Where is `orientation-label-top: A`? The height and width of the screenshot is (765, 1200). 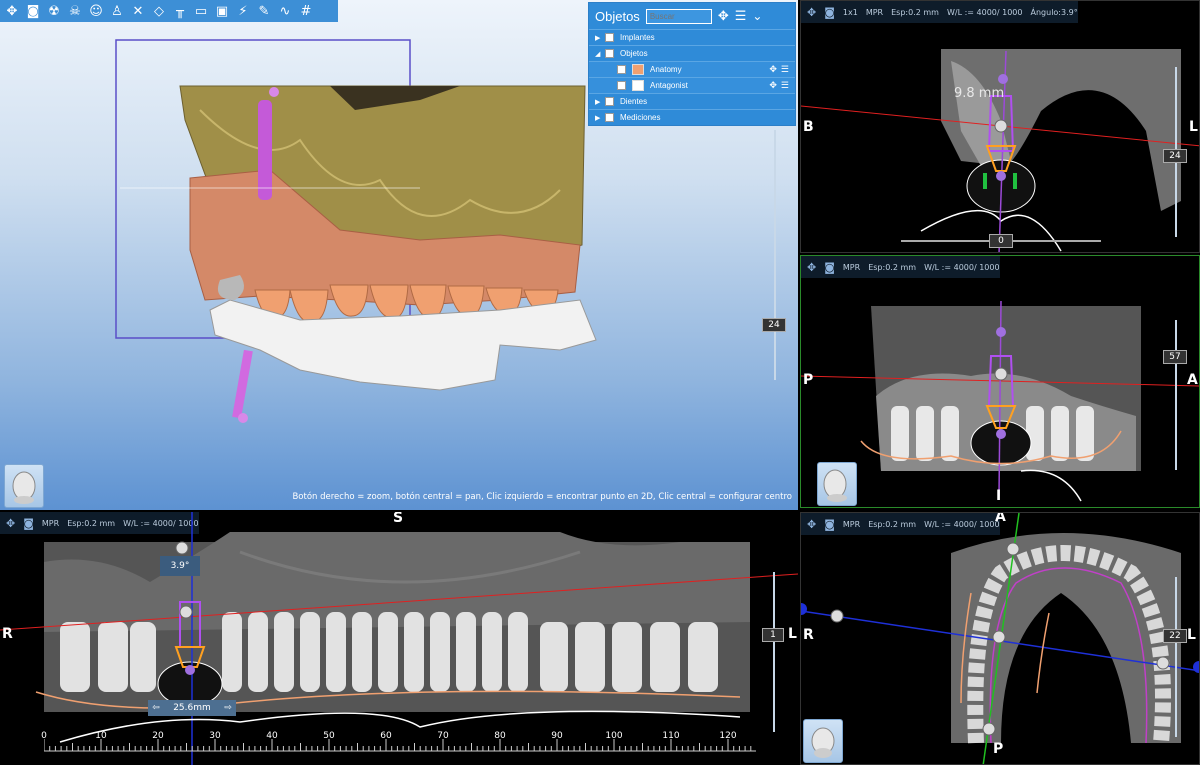
orientation-label-top: A is located at coordinates (1000, 518).